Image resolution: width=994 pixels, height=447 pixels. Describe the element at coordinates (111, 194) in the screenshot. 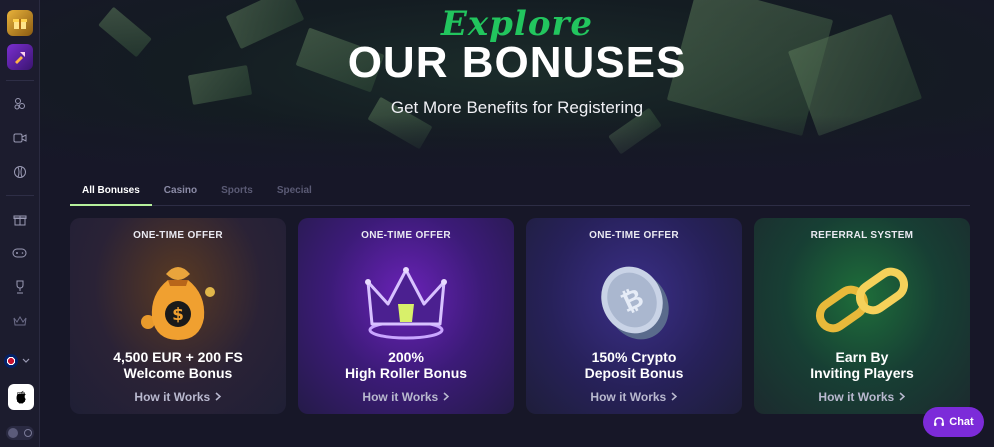

I see `tab-all-bonuses: All Bonuses` at that location.